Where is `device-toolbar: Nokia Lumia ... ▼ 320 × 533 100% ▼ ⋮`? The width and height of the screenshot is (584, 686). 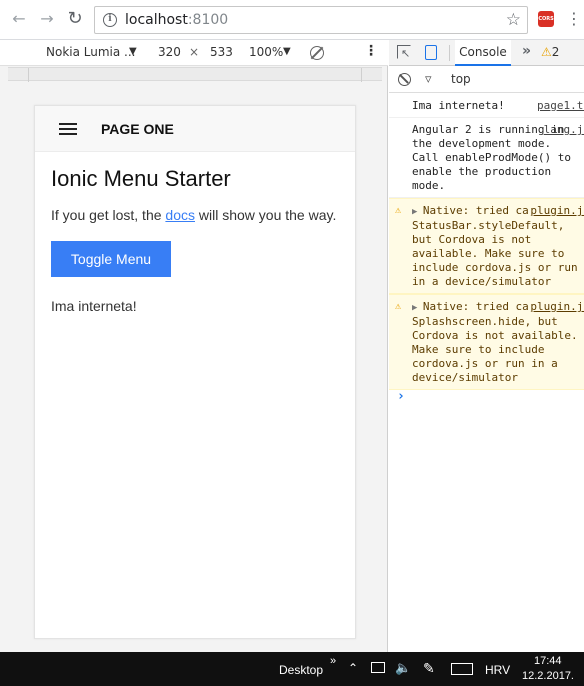
device-toolbar: Nokia Lumia ... ▼ 320 × 533 100% ▼ ⋮ is located at coordinates (194, 53).